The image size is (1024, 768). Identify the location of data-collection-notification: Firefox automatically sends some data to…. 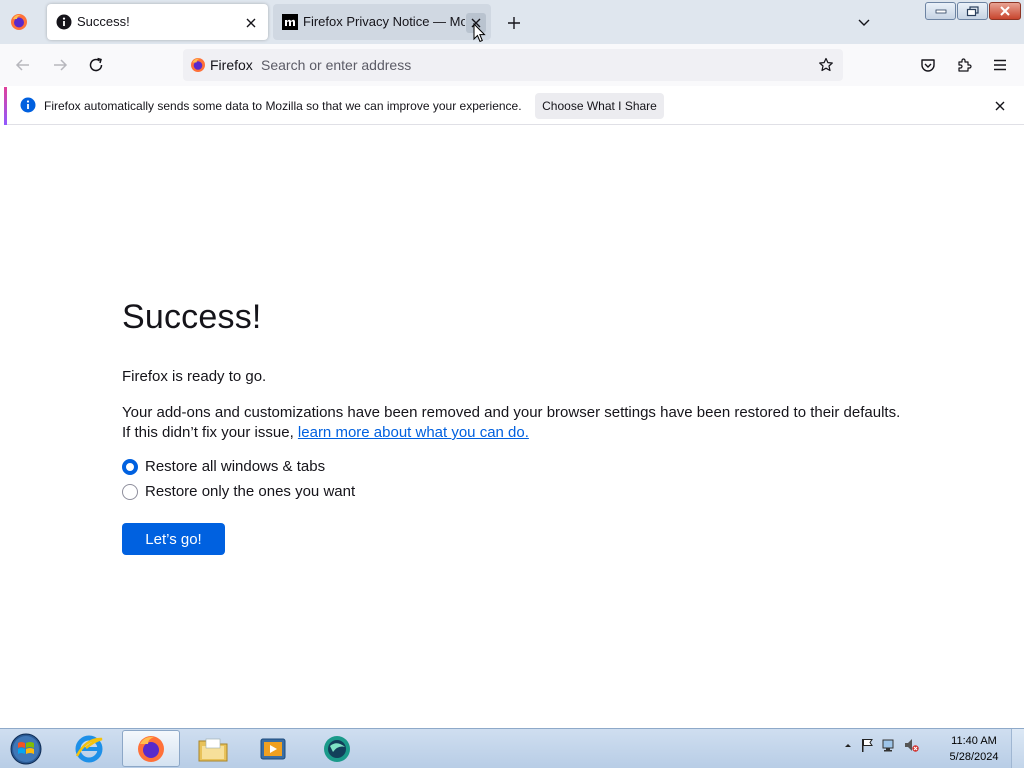
(514, 106).